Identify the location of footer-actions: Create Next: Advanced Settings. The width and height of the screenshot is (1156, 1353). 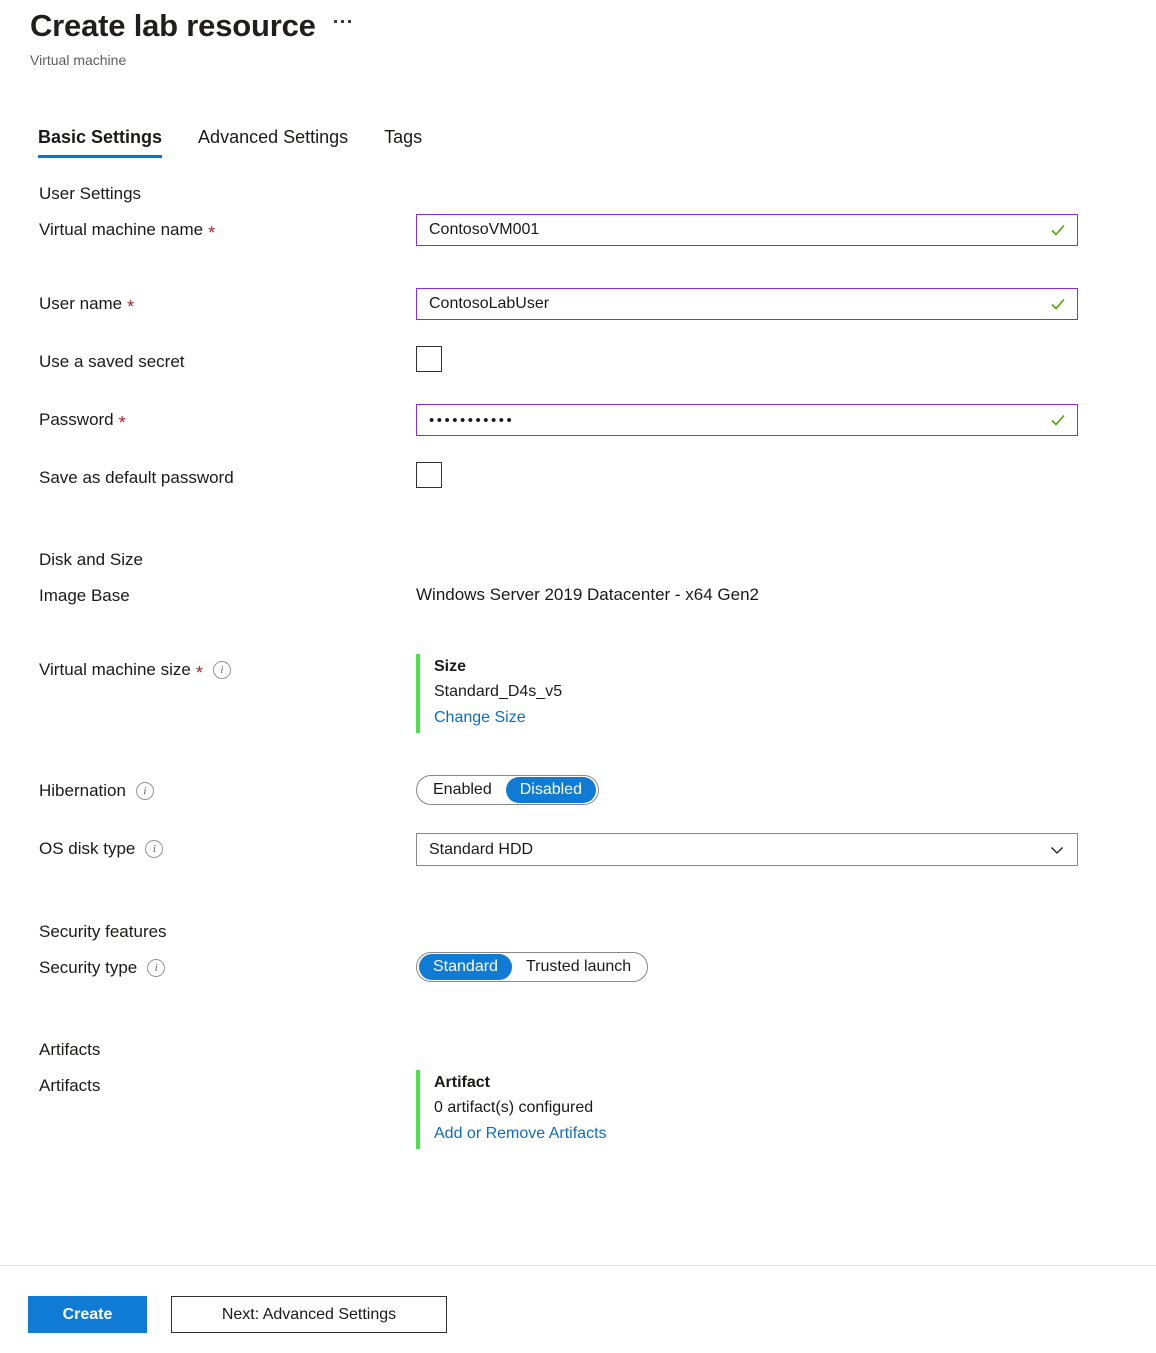
(237, 1314).